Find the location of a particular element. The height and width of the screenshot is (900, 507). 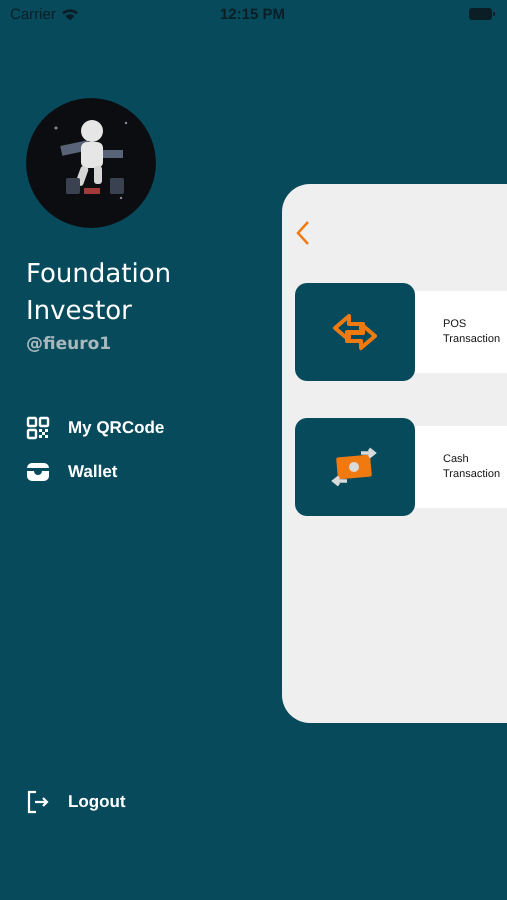

back-icon is located at coordinates (303, 233).